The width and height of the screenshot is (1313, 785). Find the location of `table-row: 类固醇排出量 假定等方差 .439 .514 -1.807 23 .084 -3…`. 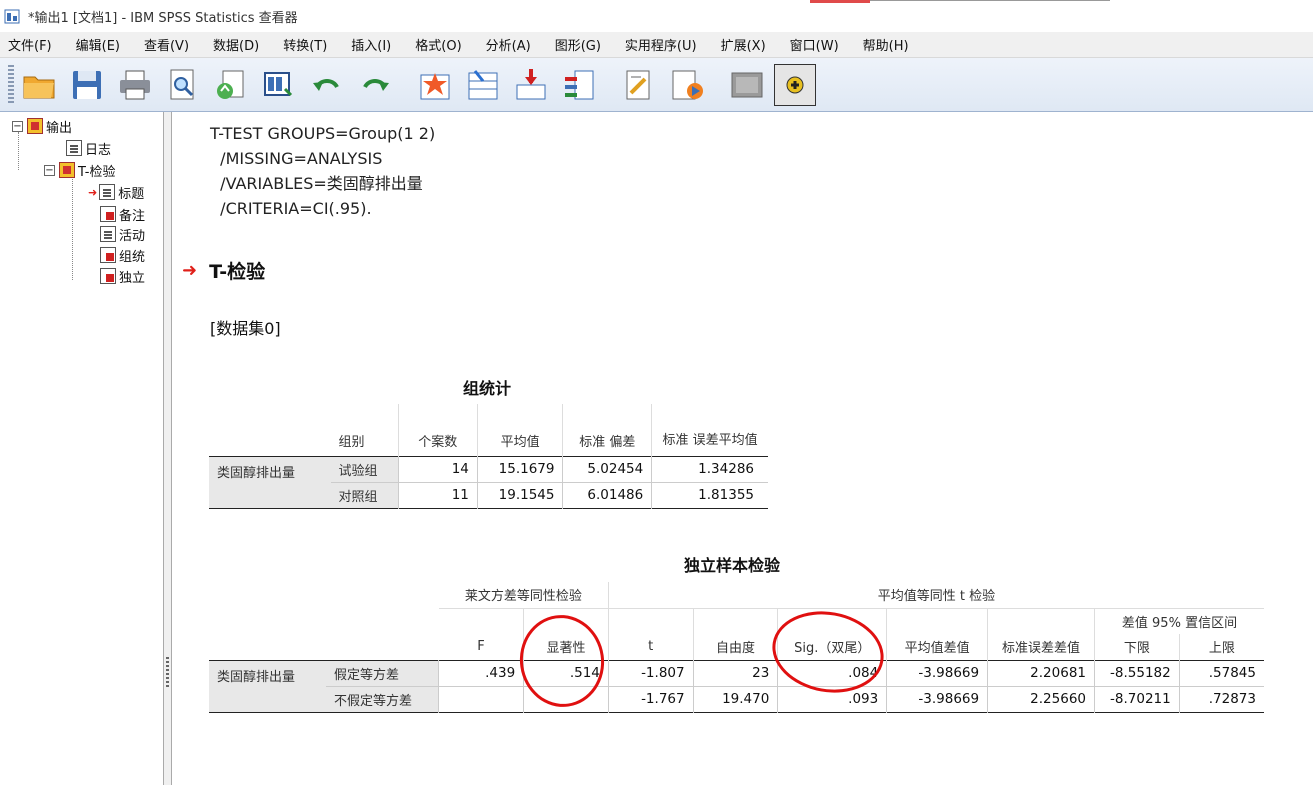

table-row: 类固醇排出量 假定等方差 .439 .514 -1.807 23 .084 -3… is located at coordinates (736, 686).